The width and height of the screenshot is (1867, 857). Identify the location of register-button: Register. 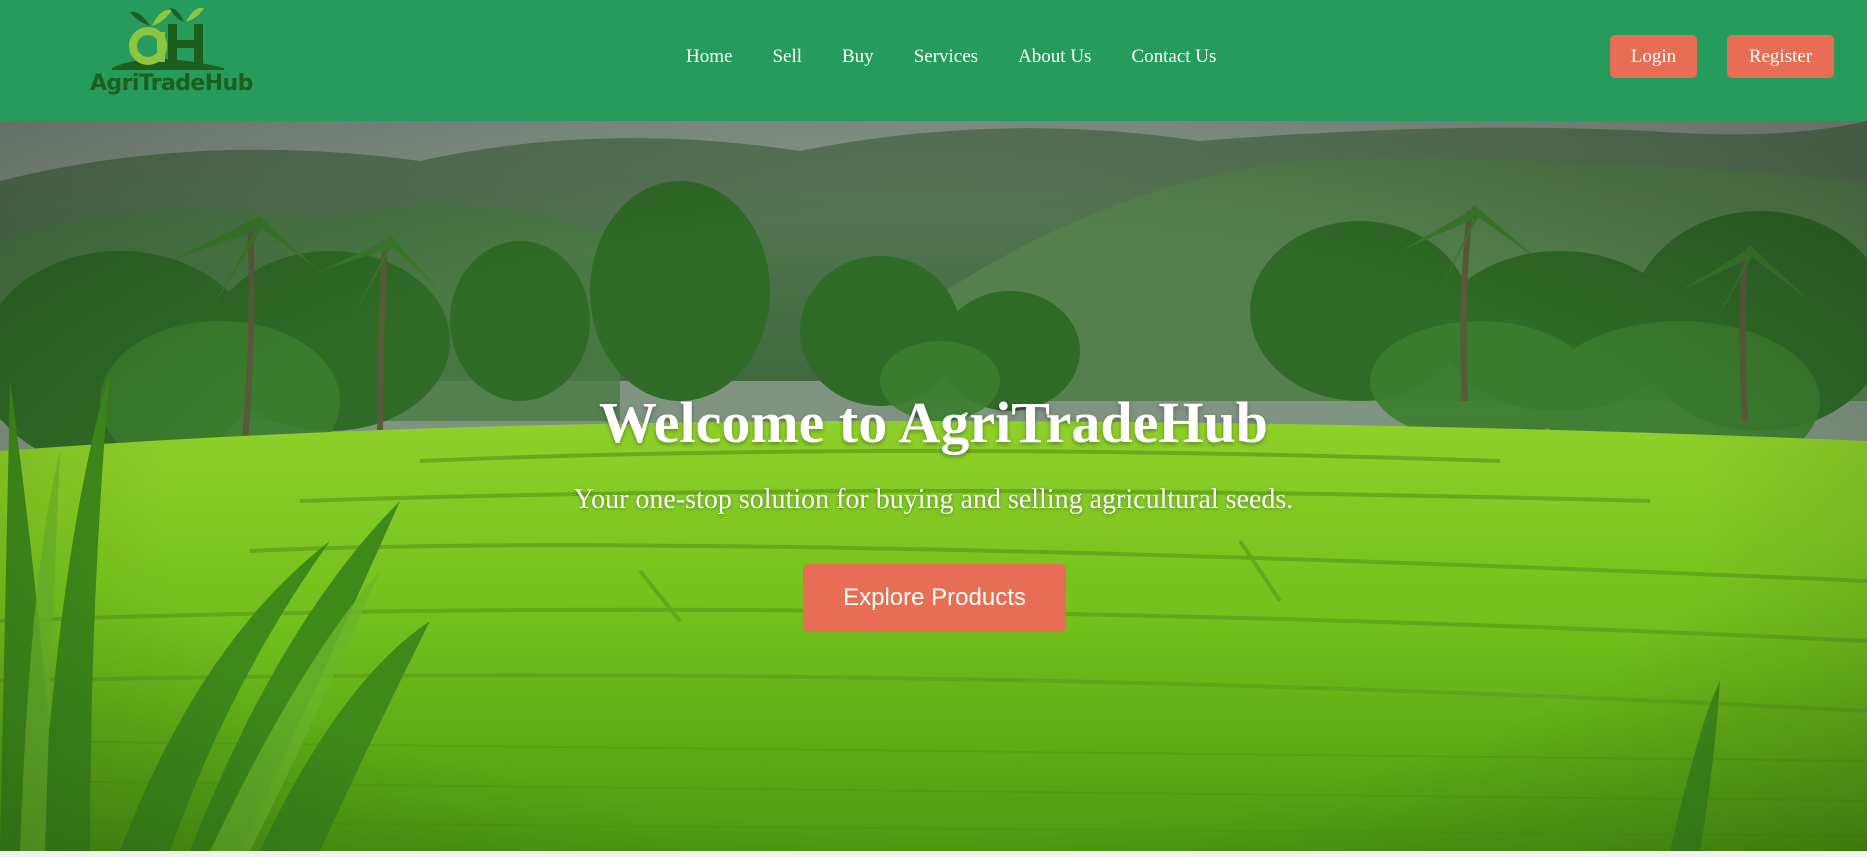
(1780, 56).